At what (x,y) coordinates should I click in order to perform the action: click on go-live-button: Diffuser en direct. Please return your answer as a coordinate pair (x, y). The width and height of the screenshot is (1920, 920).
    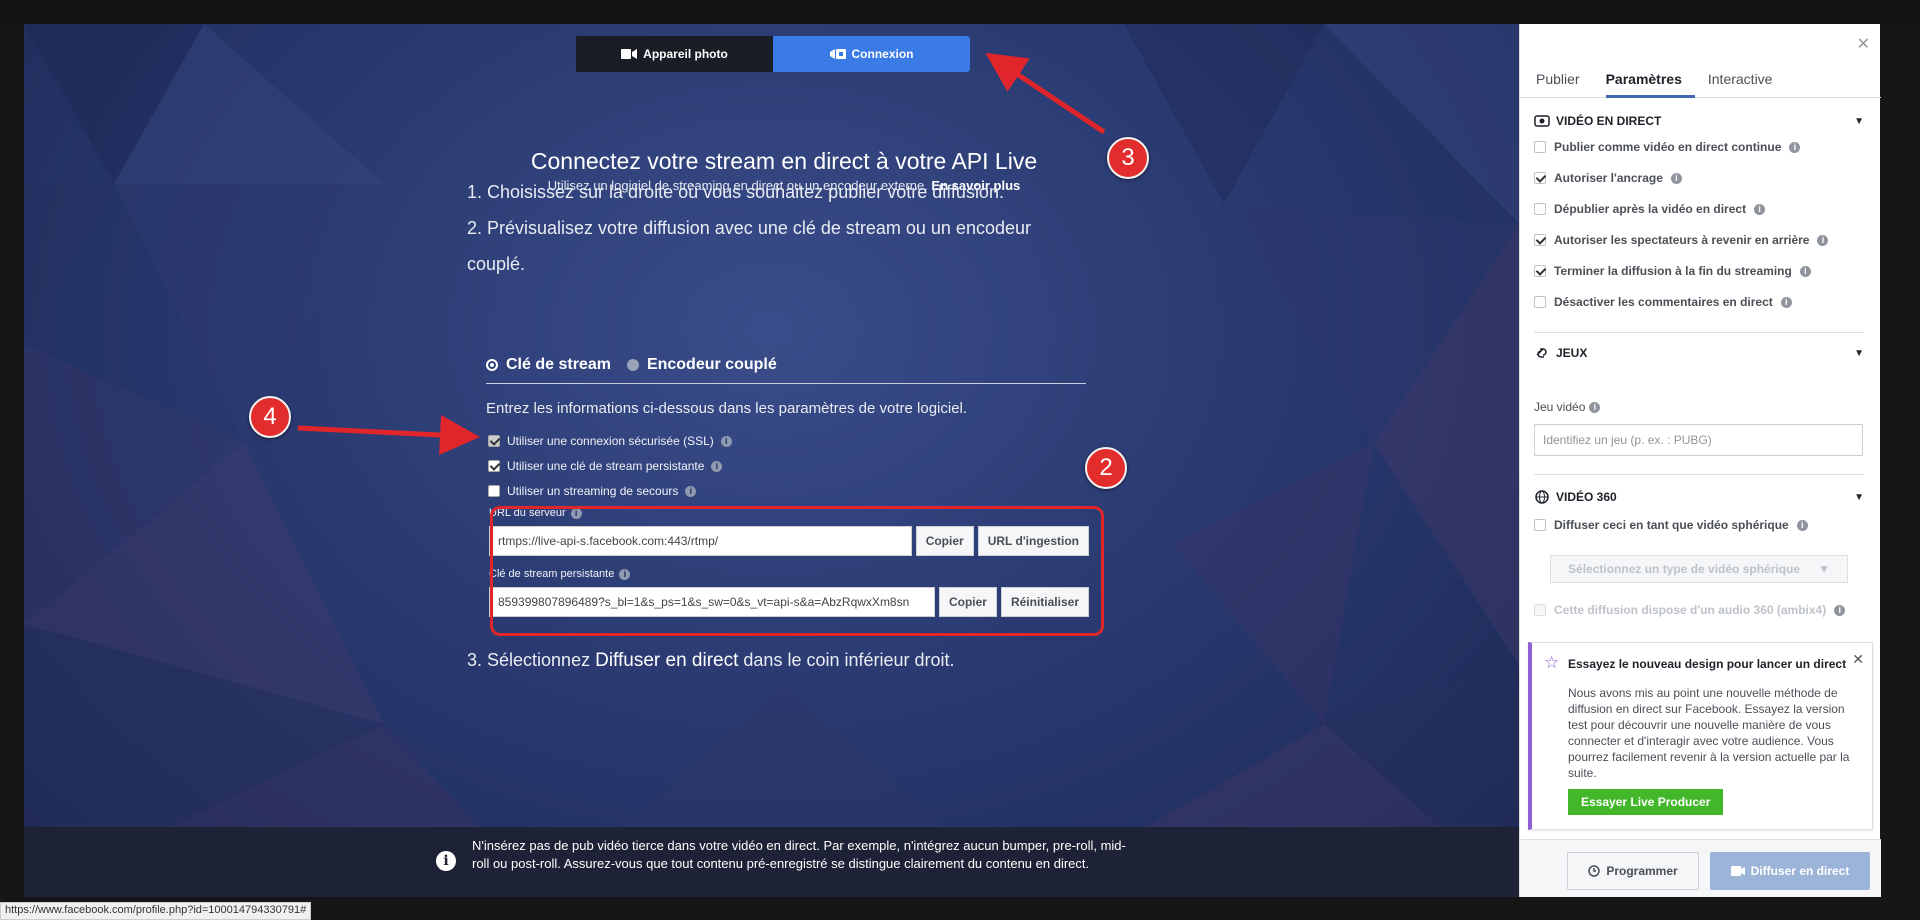
    Looking at the image, I should click on (1790, 871).